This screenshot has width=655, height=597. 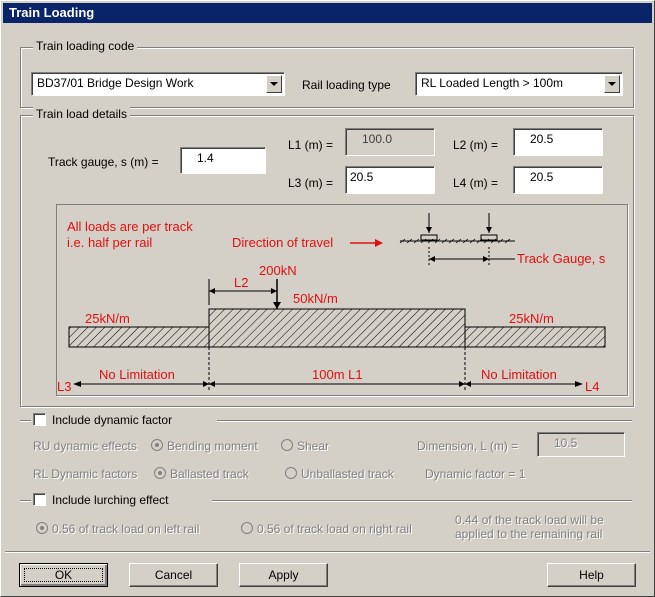 I want to click on rail-loading-type-value: RL Loaded Length > 100m, so click(x=492, y=83).